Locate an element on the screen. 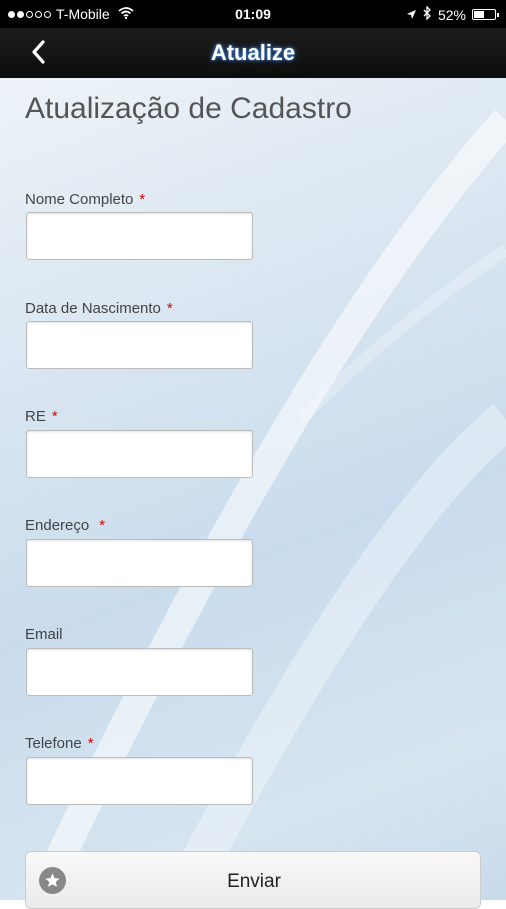 The height and width of the screenshot is (909, 506). field-label-text: Telefone is located at coordinates (53, 743).